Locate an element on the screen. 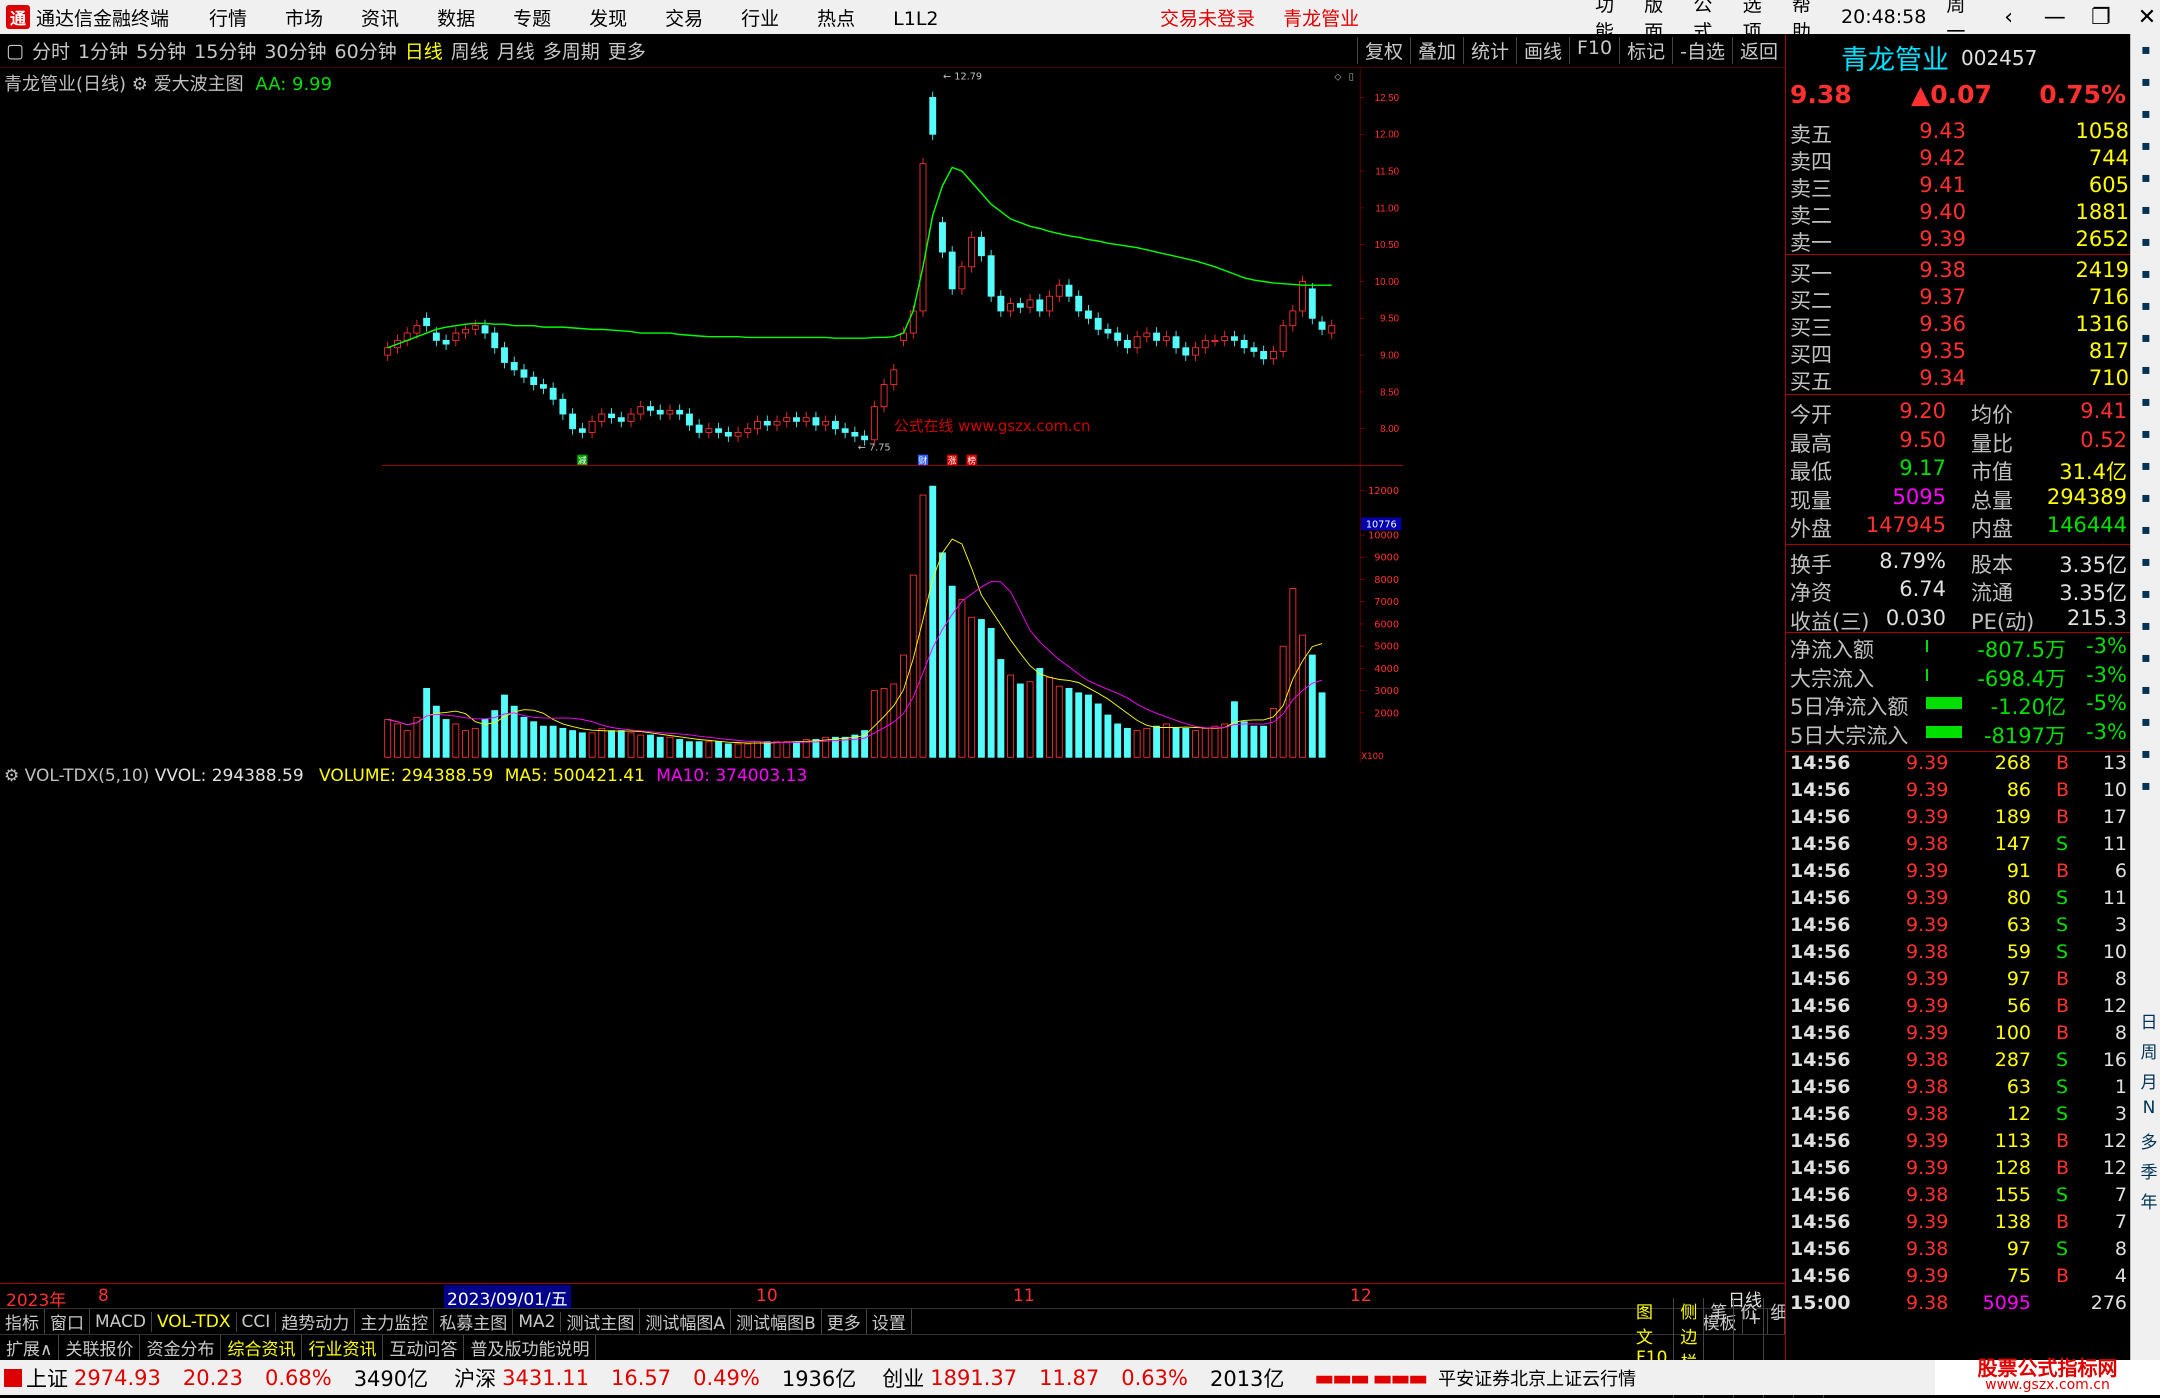 This screenshot has width=2160, height=1398. menu-item: 行业 is located at coordinates (760, 19).